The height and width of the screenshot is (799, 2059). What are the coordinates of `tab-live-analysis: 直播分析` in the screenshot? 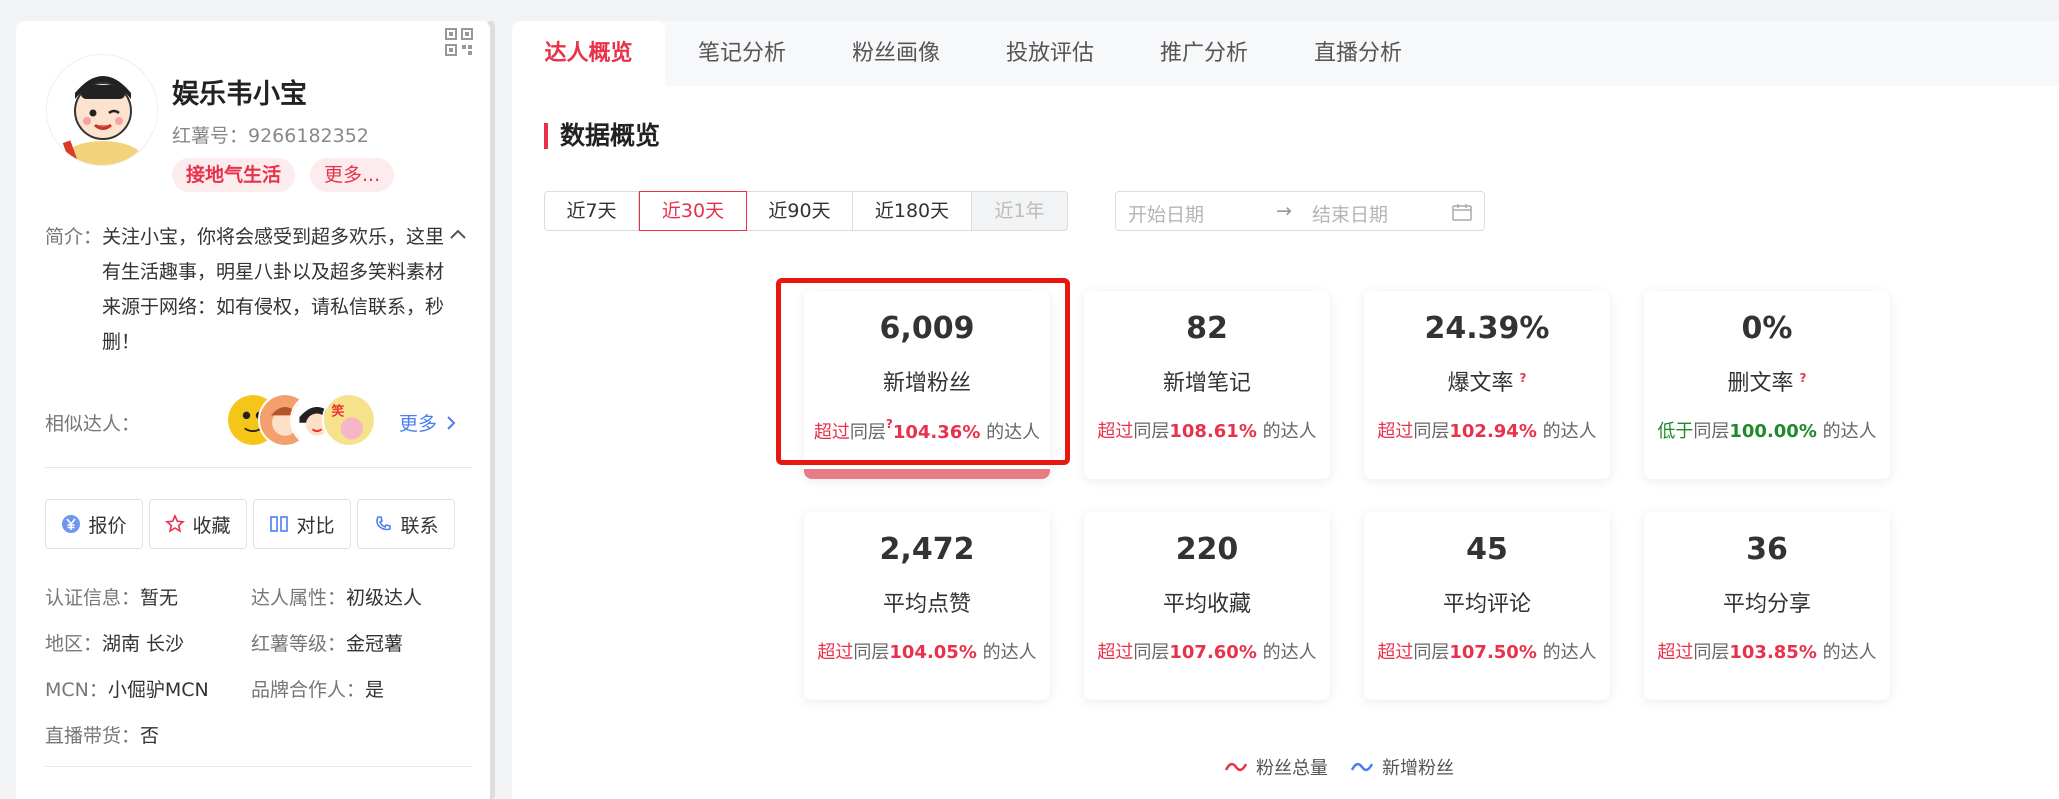 It's located at (1358, 53).